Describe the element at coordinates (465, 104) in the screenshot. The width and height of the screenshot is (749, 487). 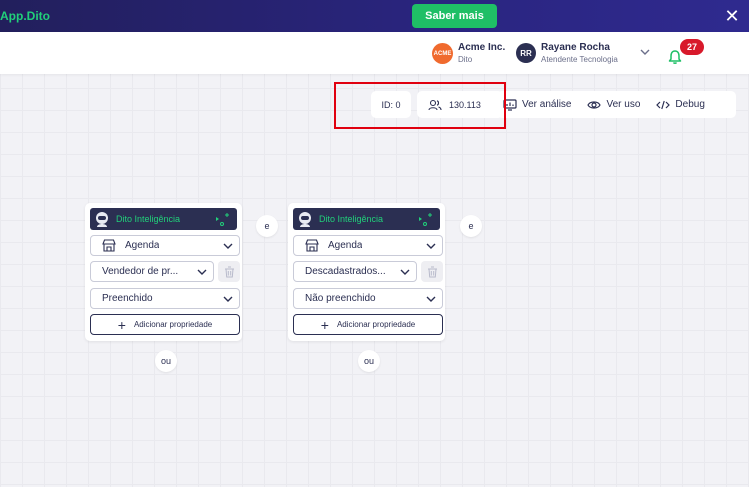
I see `audience-count-value: 130.113` at that location.